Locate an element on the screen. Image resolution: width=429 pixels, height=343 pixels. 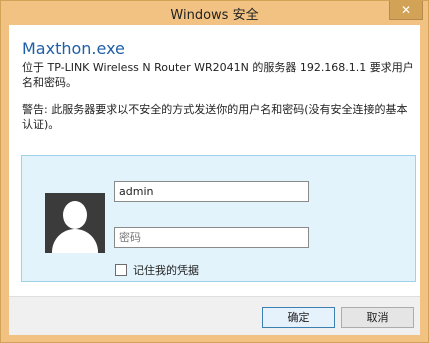
remember-credentials-checkbox: 记住我的凭据 is located at coordinates (157, 270).